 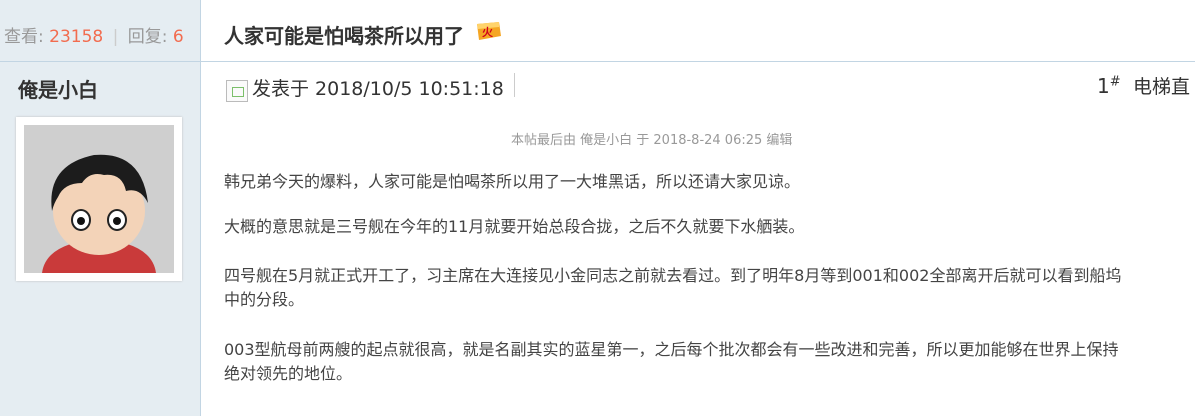 What do you see at coordinates (597, 31) in the screenshot?
I see `thread-header: 查看: 23158 | 回复: 6 人家可能是怕喝茶所以用了 火` at bounding box center [597, 31].